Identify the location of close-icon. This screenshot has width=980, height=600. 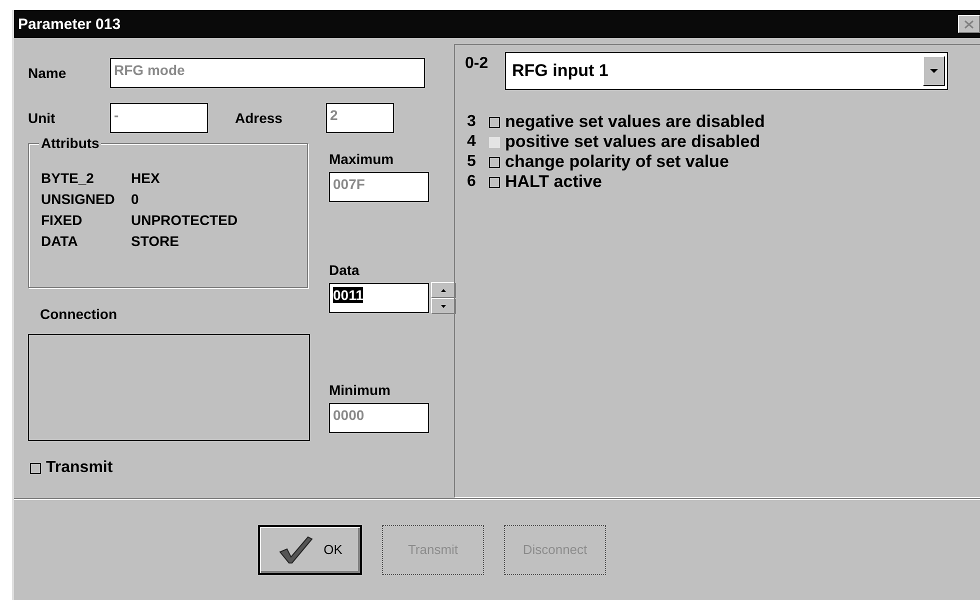
(969, 24).